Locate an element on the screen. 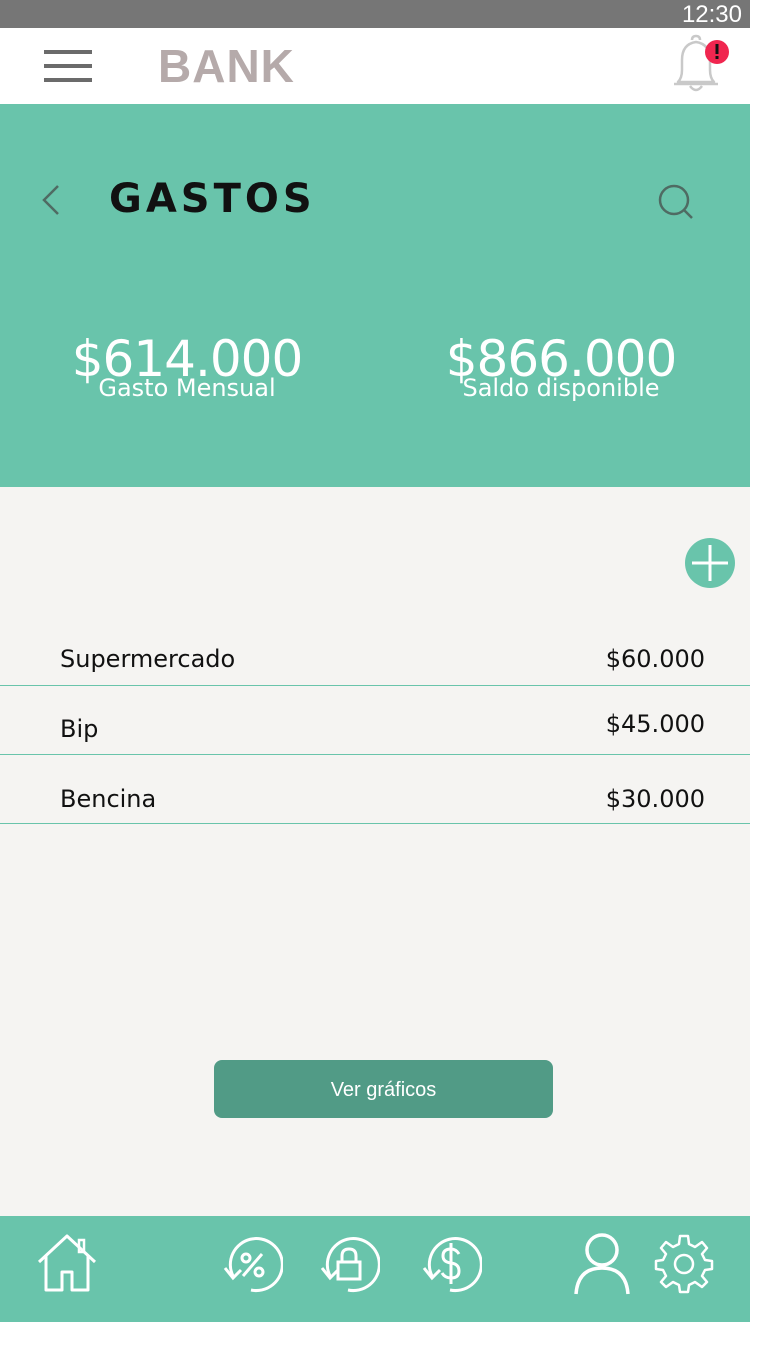 The height and width of the screenshot is (1357, 767). available-balance-summary: $866.000 Saldo disponible is located at coordinates (561, 366).